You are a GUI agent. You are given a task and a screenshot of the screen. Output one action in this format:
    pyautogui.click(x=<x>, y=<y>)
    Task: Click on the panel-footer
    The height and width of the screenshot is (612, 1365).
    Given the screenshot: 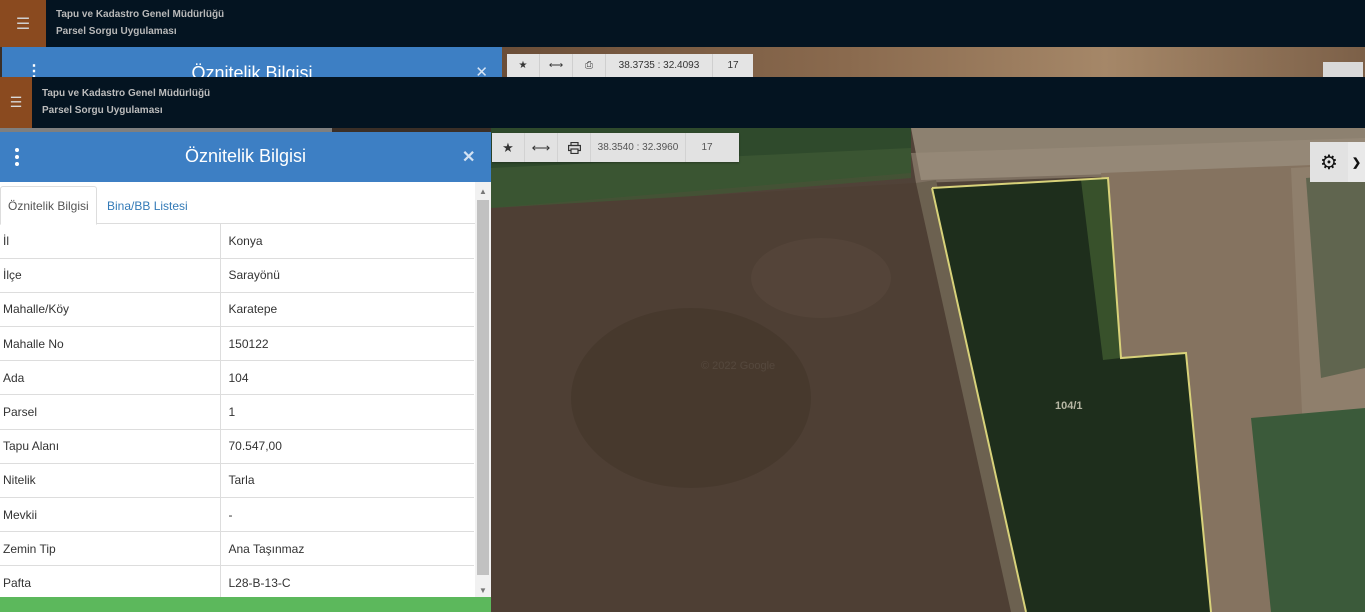 What is the action you would take?
    pyautogui.click(x=245, y=604)
    